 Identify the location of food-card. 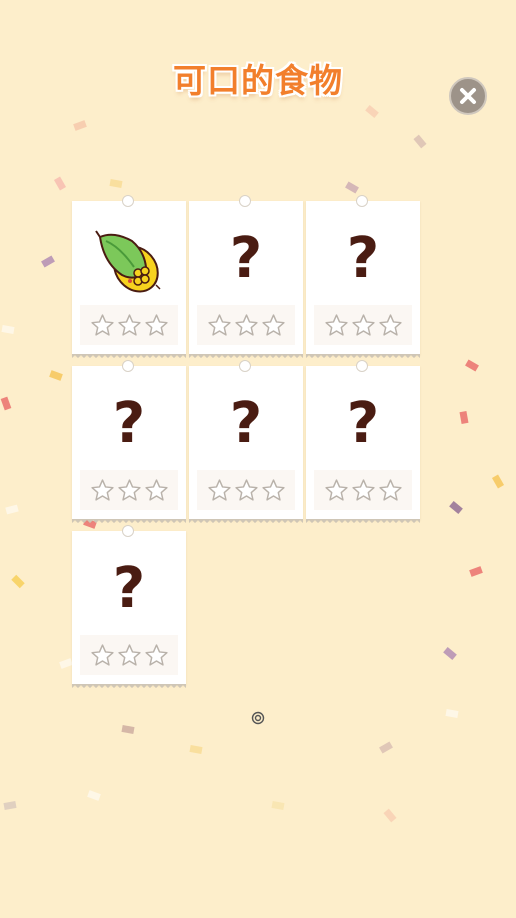
(129, 277).